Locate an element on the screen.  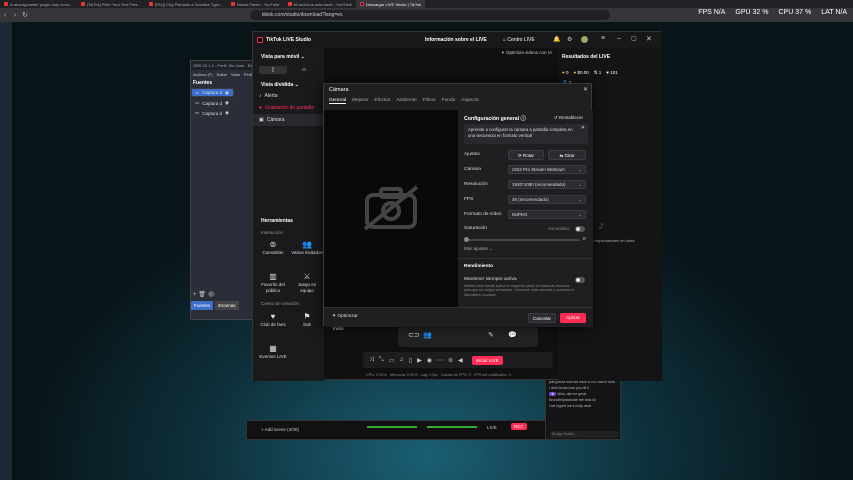
transform-icon: ⤡ is located at coordinates (381, 360).